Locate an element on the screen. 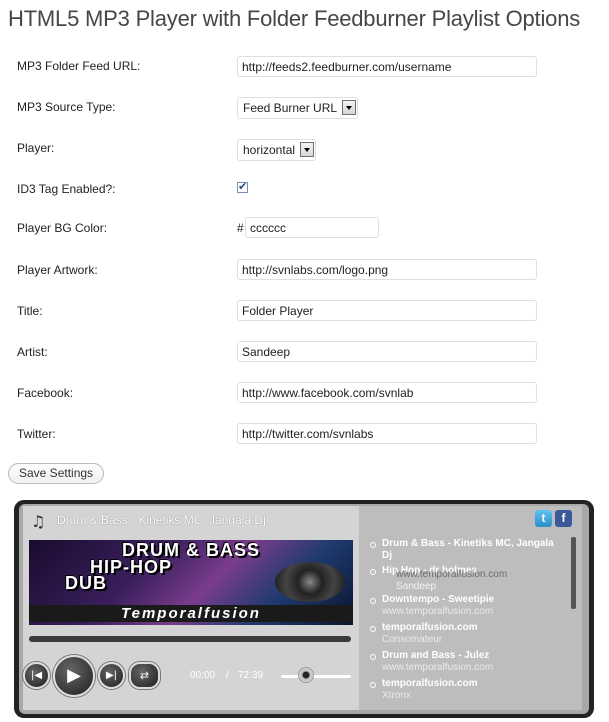 The height and width of the screenshot is (722, 609). source-type-value: Feed Burner URL is located at coordinates (290, 108).